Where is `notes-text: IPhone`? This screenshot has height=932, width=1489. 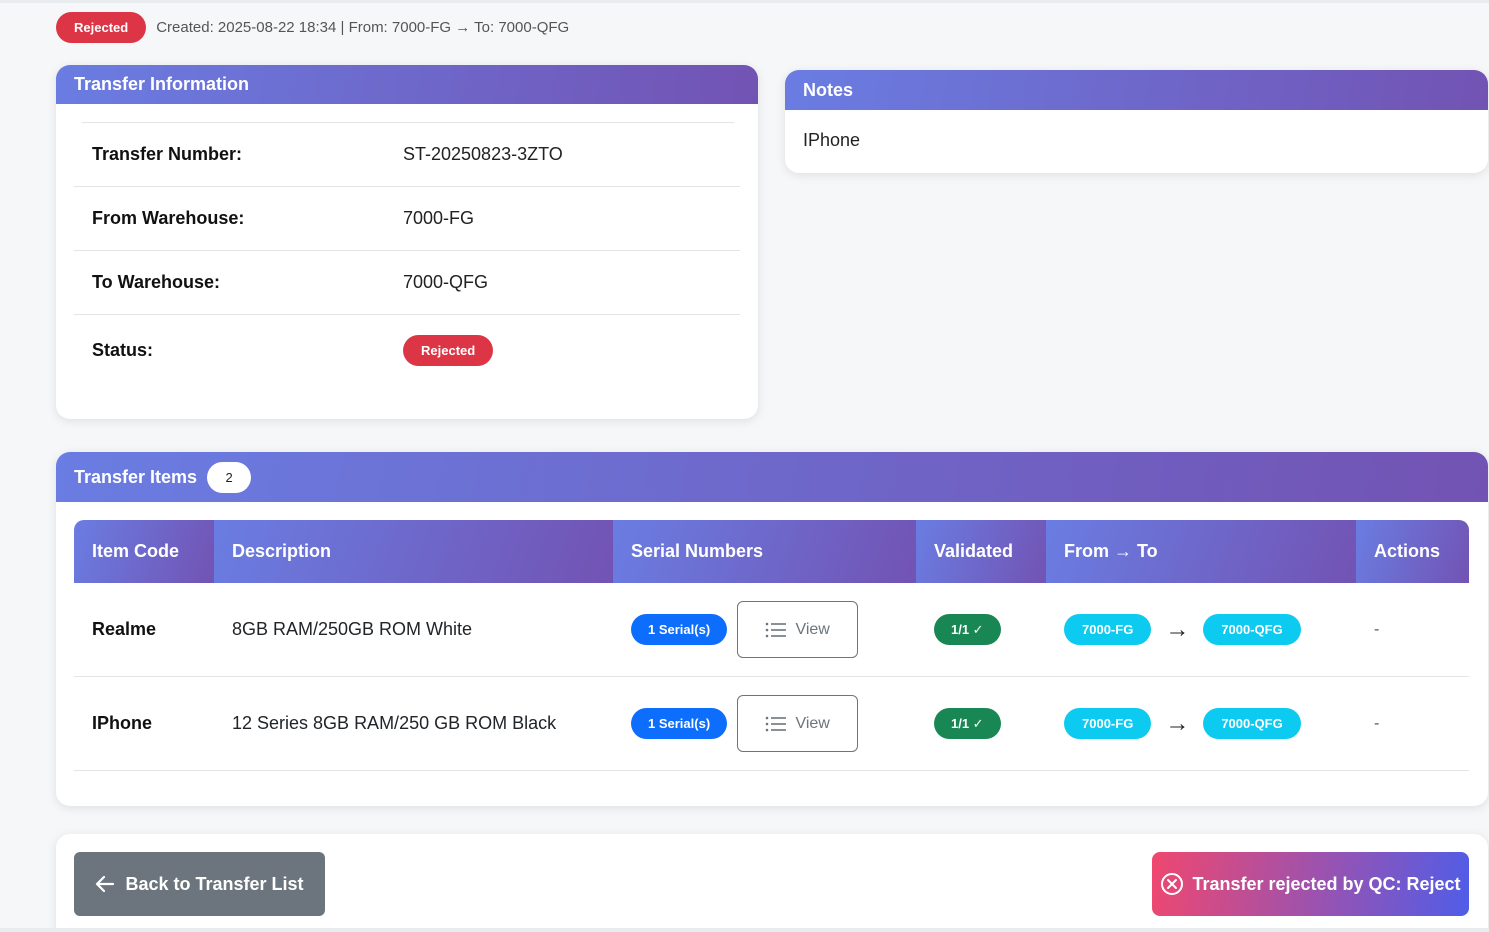 notes-text: IPhone is located at coordinates (832, 140).